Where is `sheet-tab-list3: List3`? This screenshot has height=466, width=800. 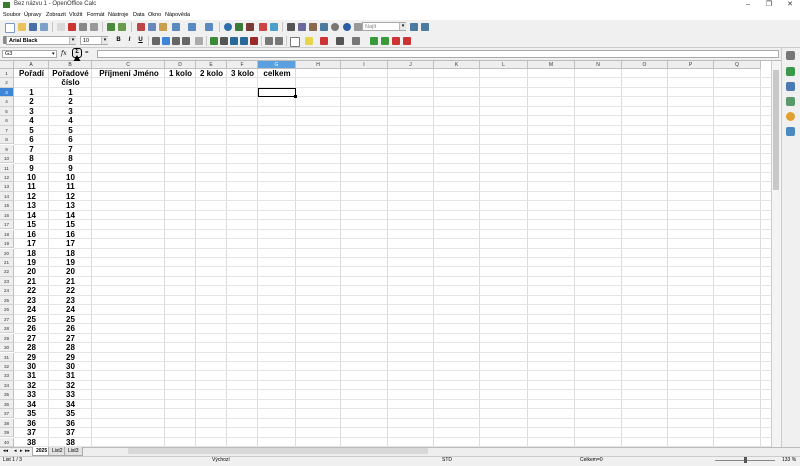 sheet-tab-list3: List3 is located at coordinates (73, 451).